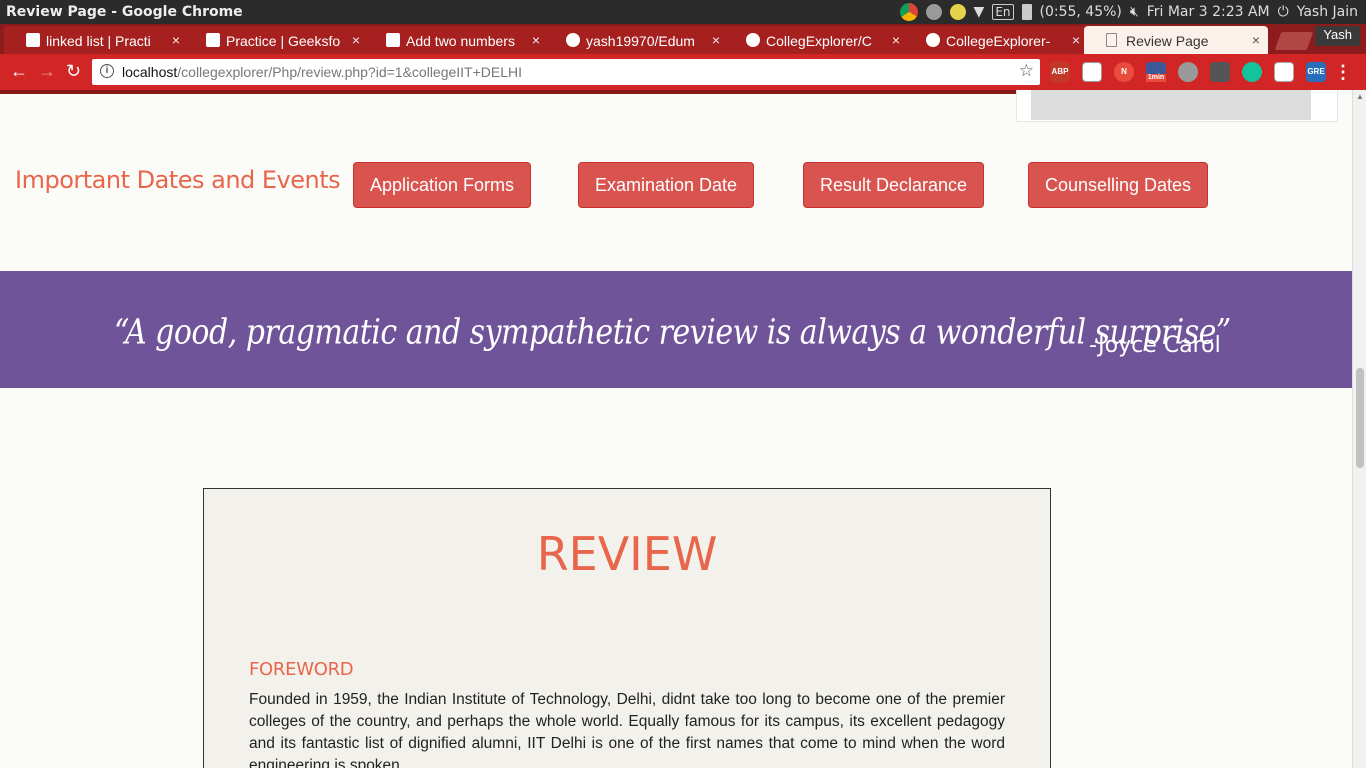 This screenshot has width=1366, height=768. I want to click on result-declarance-button: Result Declarance, so click(893, 185).